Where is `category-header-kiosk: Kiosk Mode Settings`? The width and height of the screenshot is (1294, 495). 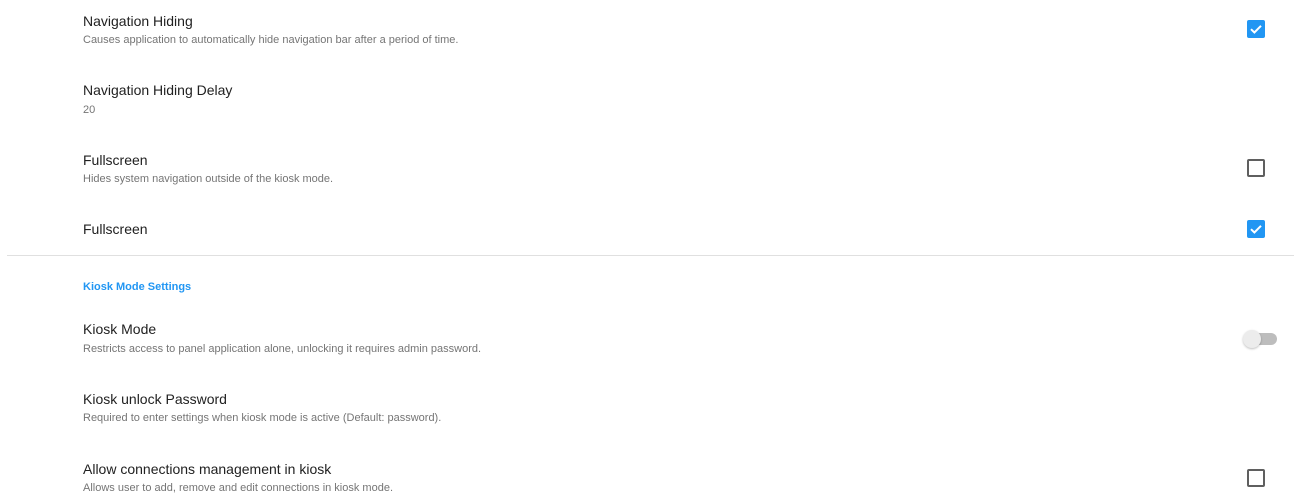 category-header-kiosk: Kiosk Mode Settings is located at coordinates (137, 287).